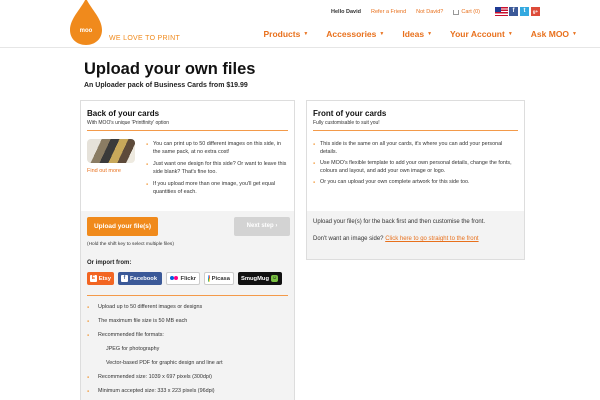  I want to click on cart-link: Cart (0), so click(466, 12).